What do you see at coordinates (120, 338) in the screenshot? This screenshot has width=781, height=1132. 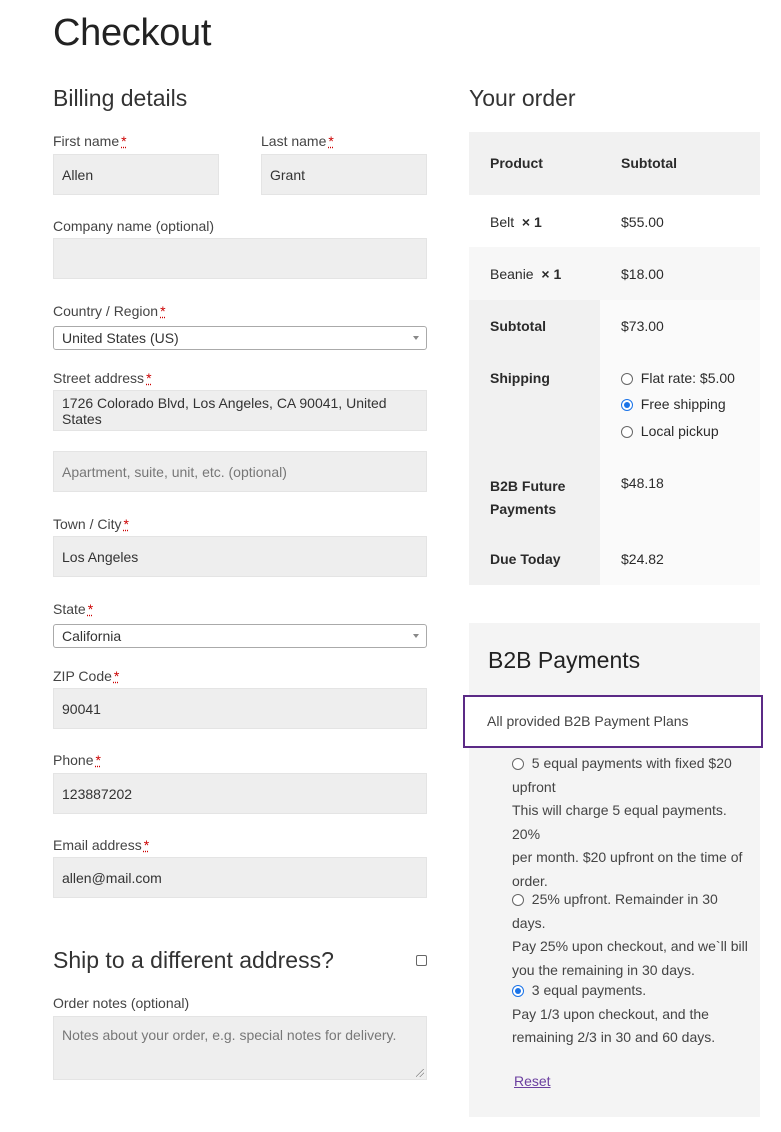 I see `country-selected-value: United States (US)` at bounding box center [120, 338].